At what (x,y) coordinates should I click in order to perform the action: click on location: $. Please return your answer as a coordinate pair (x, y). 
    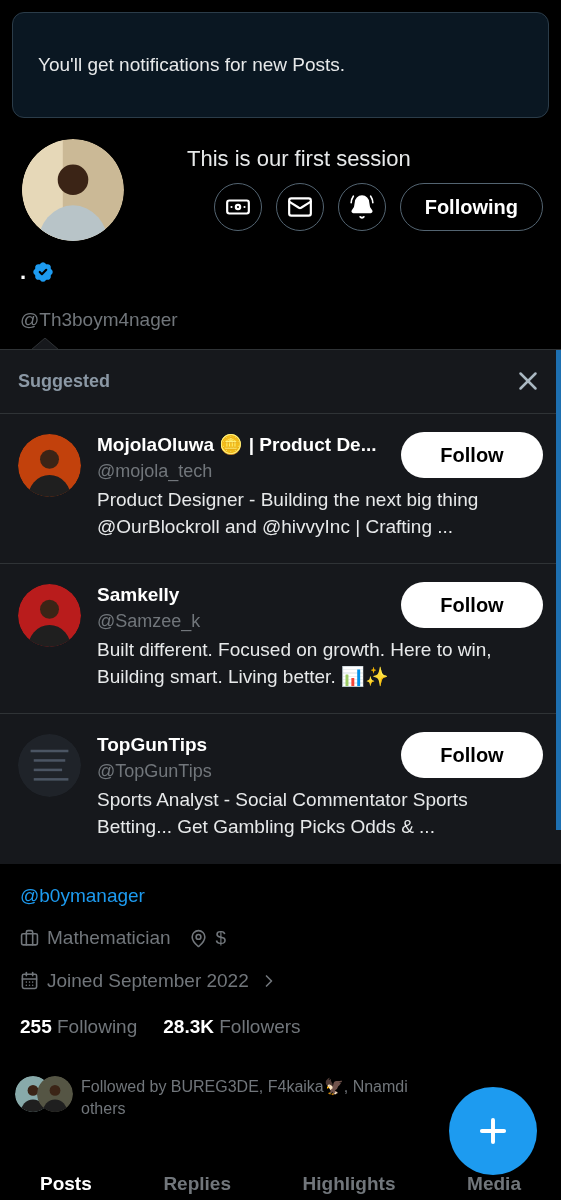
    Looking at the image, I should click on (221, 938).